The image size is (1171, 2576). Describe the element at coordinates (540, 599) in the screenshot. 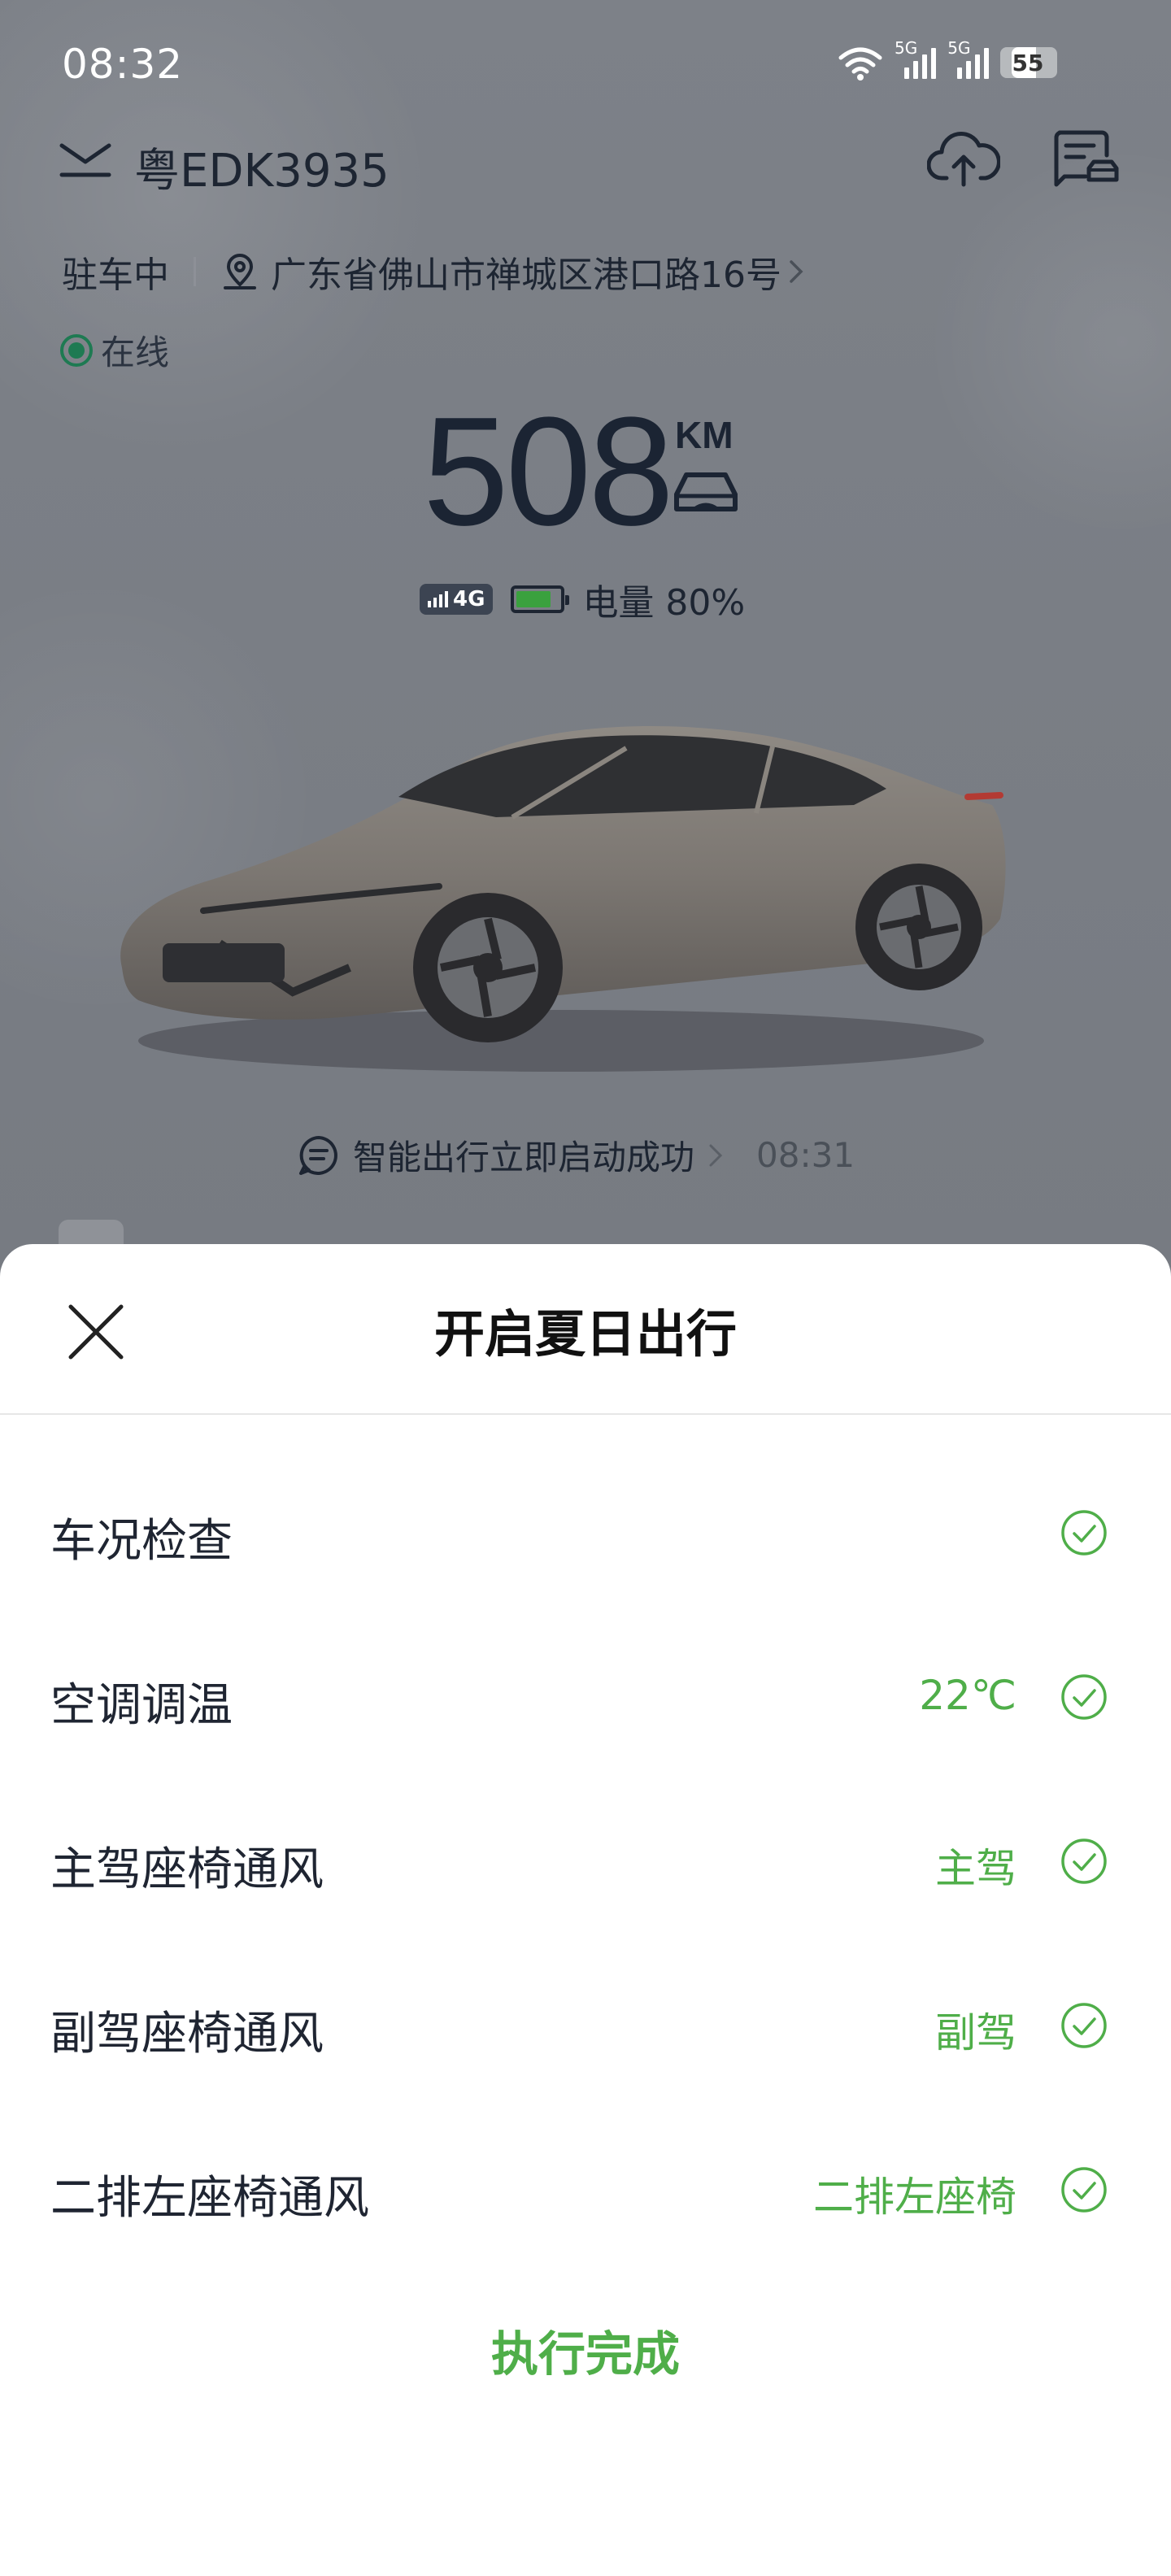

I see `battery-level-icon` at that location.